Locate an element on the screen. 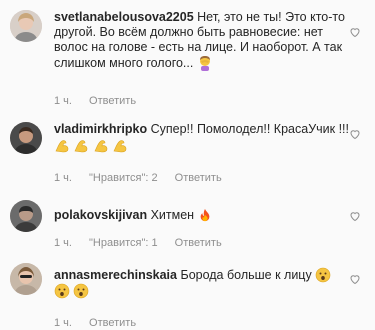 This screenshot has width=375, height=330. comment-likes: "Нравится": 2 is located at coordinates (123, 178).